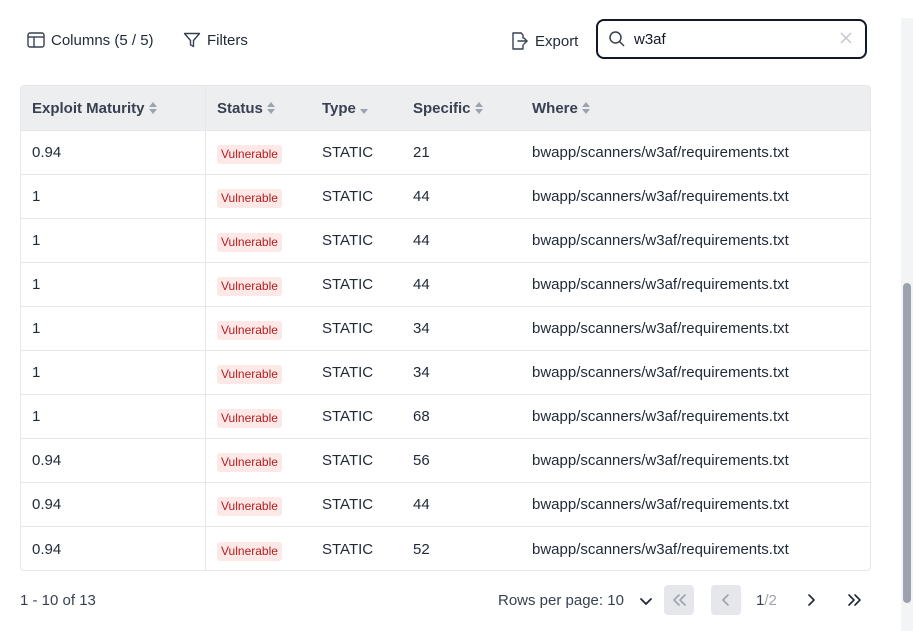  I want to click on pagination-bar: 1 - 10 of 13 Rows per page: 10 1/2, so click(450, 600).